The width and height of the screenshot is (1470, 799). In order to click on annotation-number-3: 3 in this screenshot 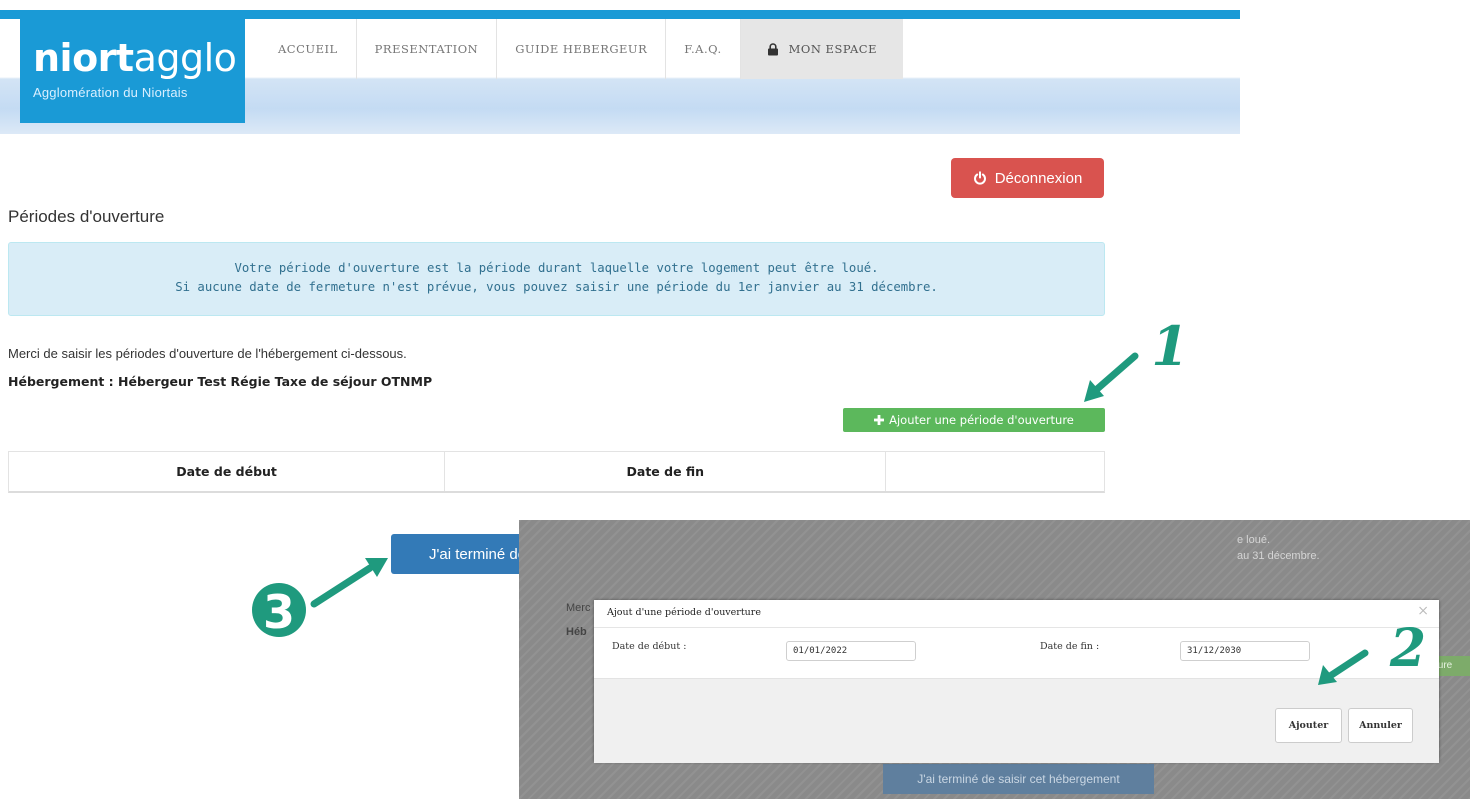, I will do `click(279, 612)`.